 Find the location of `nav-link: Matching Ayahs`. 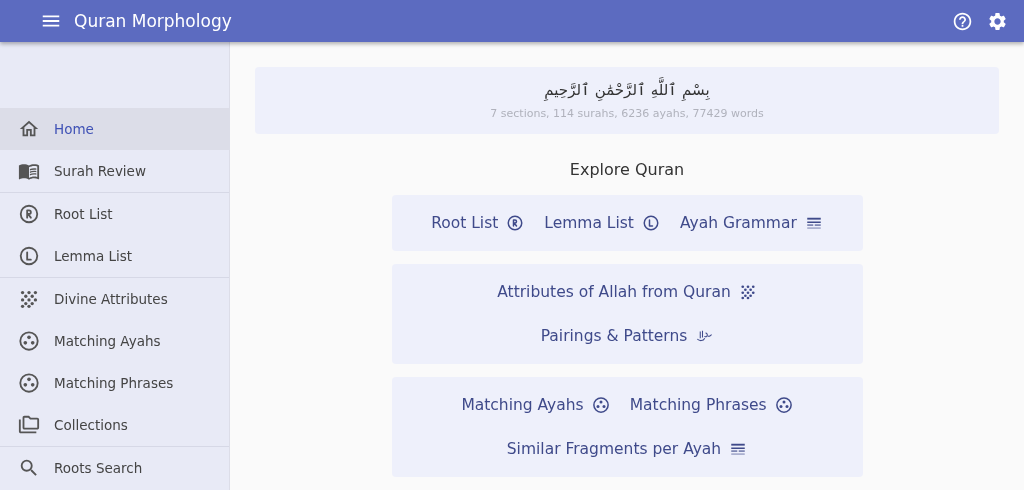

nav-link: Matching Ayahs is located at coordinates (535, 405).